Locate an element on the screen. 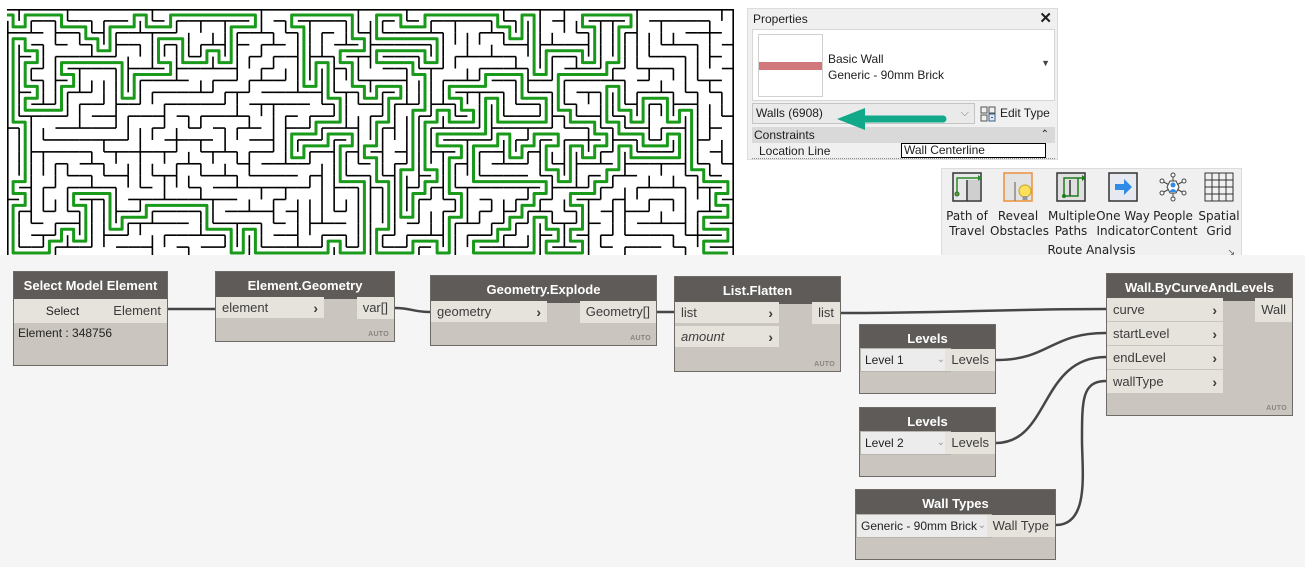  output-port-wall-type: Wall Type is located at coordinates (1020, 526).